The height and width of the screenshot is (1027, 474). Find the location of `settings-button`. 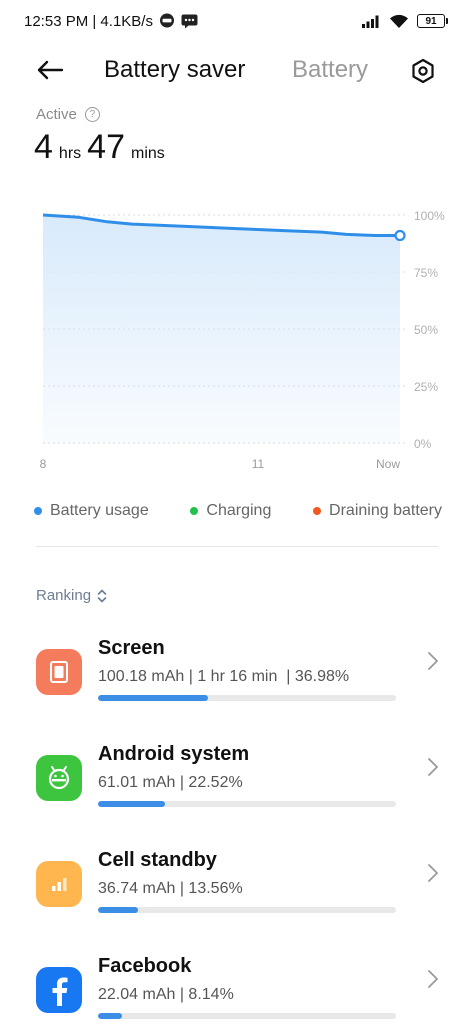

settings-button is located at coordinates (423, 71).